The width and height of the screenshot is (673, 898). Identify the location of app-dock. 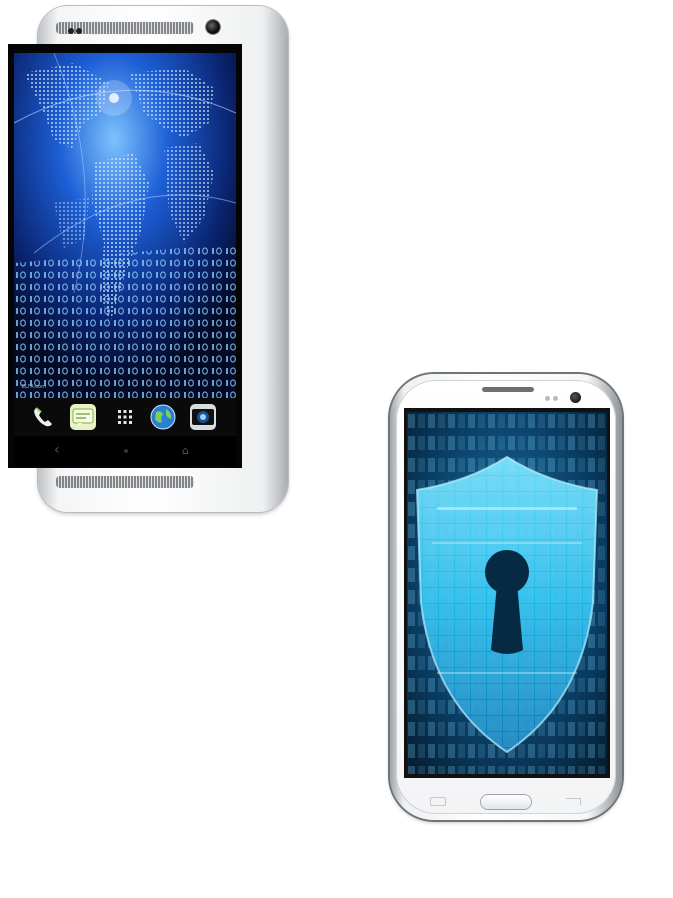
(125, 417).